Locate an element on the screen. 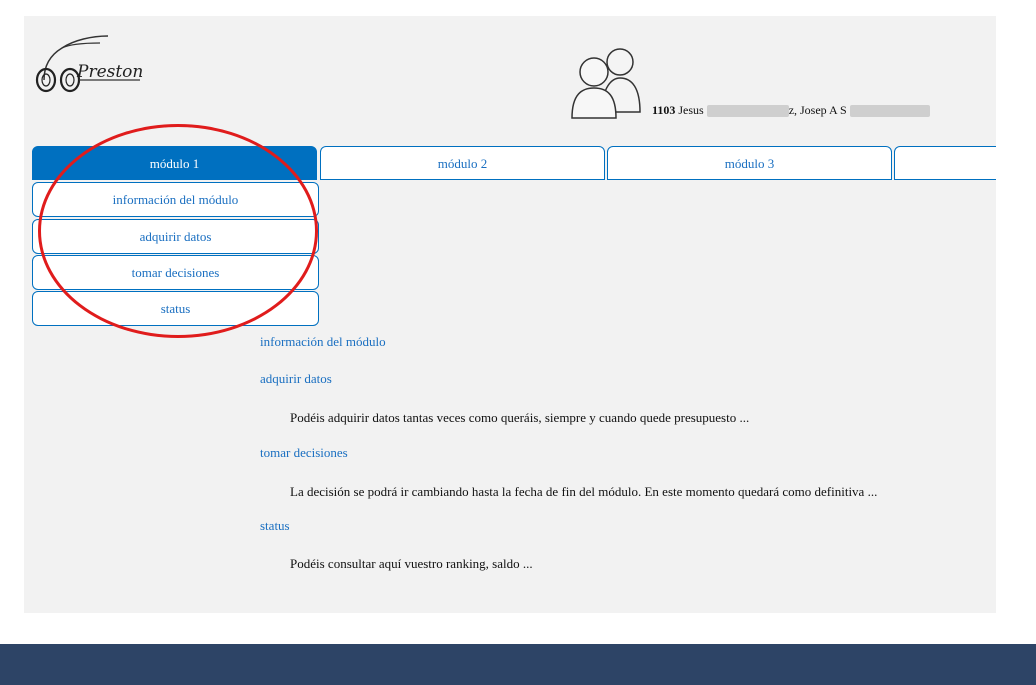 This screenshot has width=1036, height=685. submenu-status: status is located at coordinates (175, 308).